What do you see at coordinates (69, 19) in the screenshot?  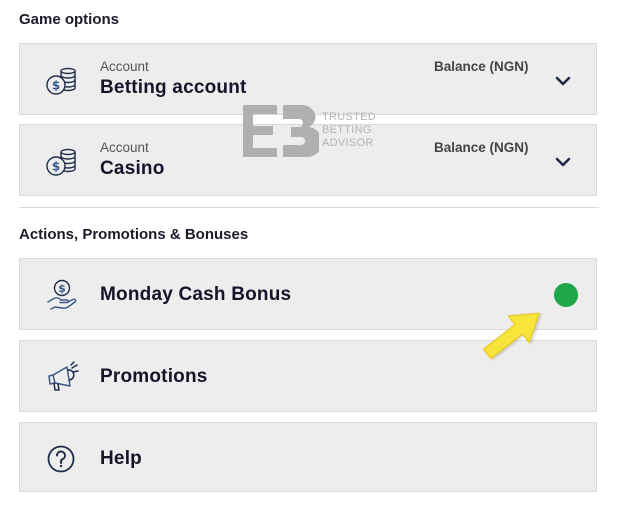 I see `section-title-game-options: Game options` at bounding box center [69, 19].